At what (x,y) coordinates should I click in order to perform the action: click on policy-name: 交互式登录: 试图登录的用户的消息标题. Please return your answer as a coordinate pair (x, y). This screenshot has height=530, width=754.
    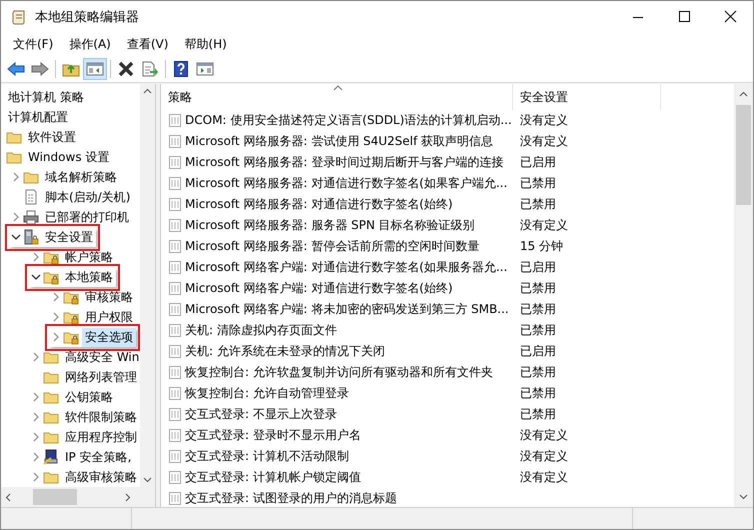
    Looking at the image, I should click on (291, 498).